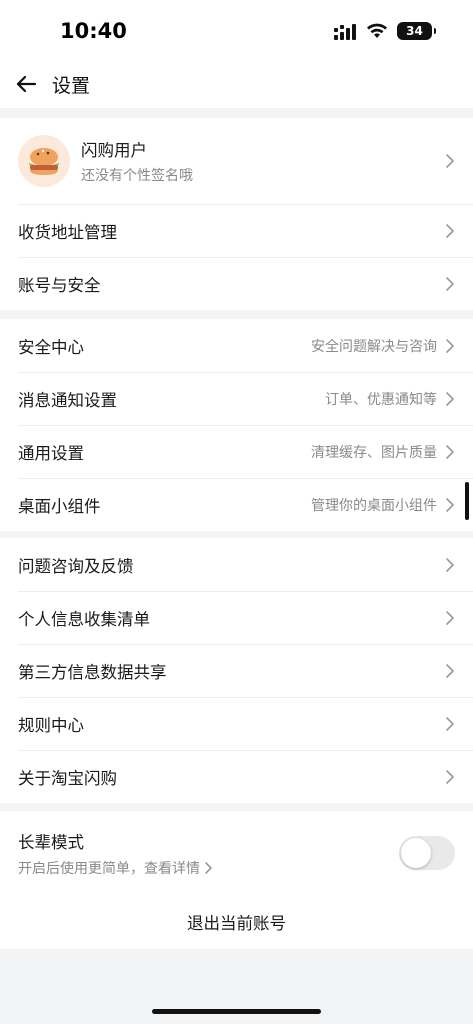 This screenshot has height=1024, width=473. I want to click on elder-mode-text: 长辈模式 开启后使用更简单，查看详情, so click(115, 853).